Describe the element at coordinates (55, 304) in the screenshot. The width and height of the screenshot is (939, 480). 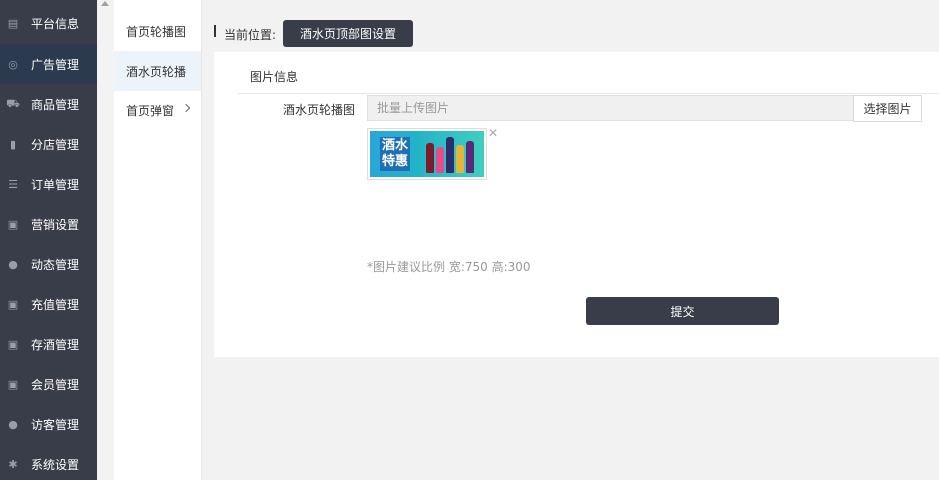
I see `sidebar-item-label: 充值管理` at that location.